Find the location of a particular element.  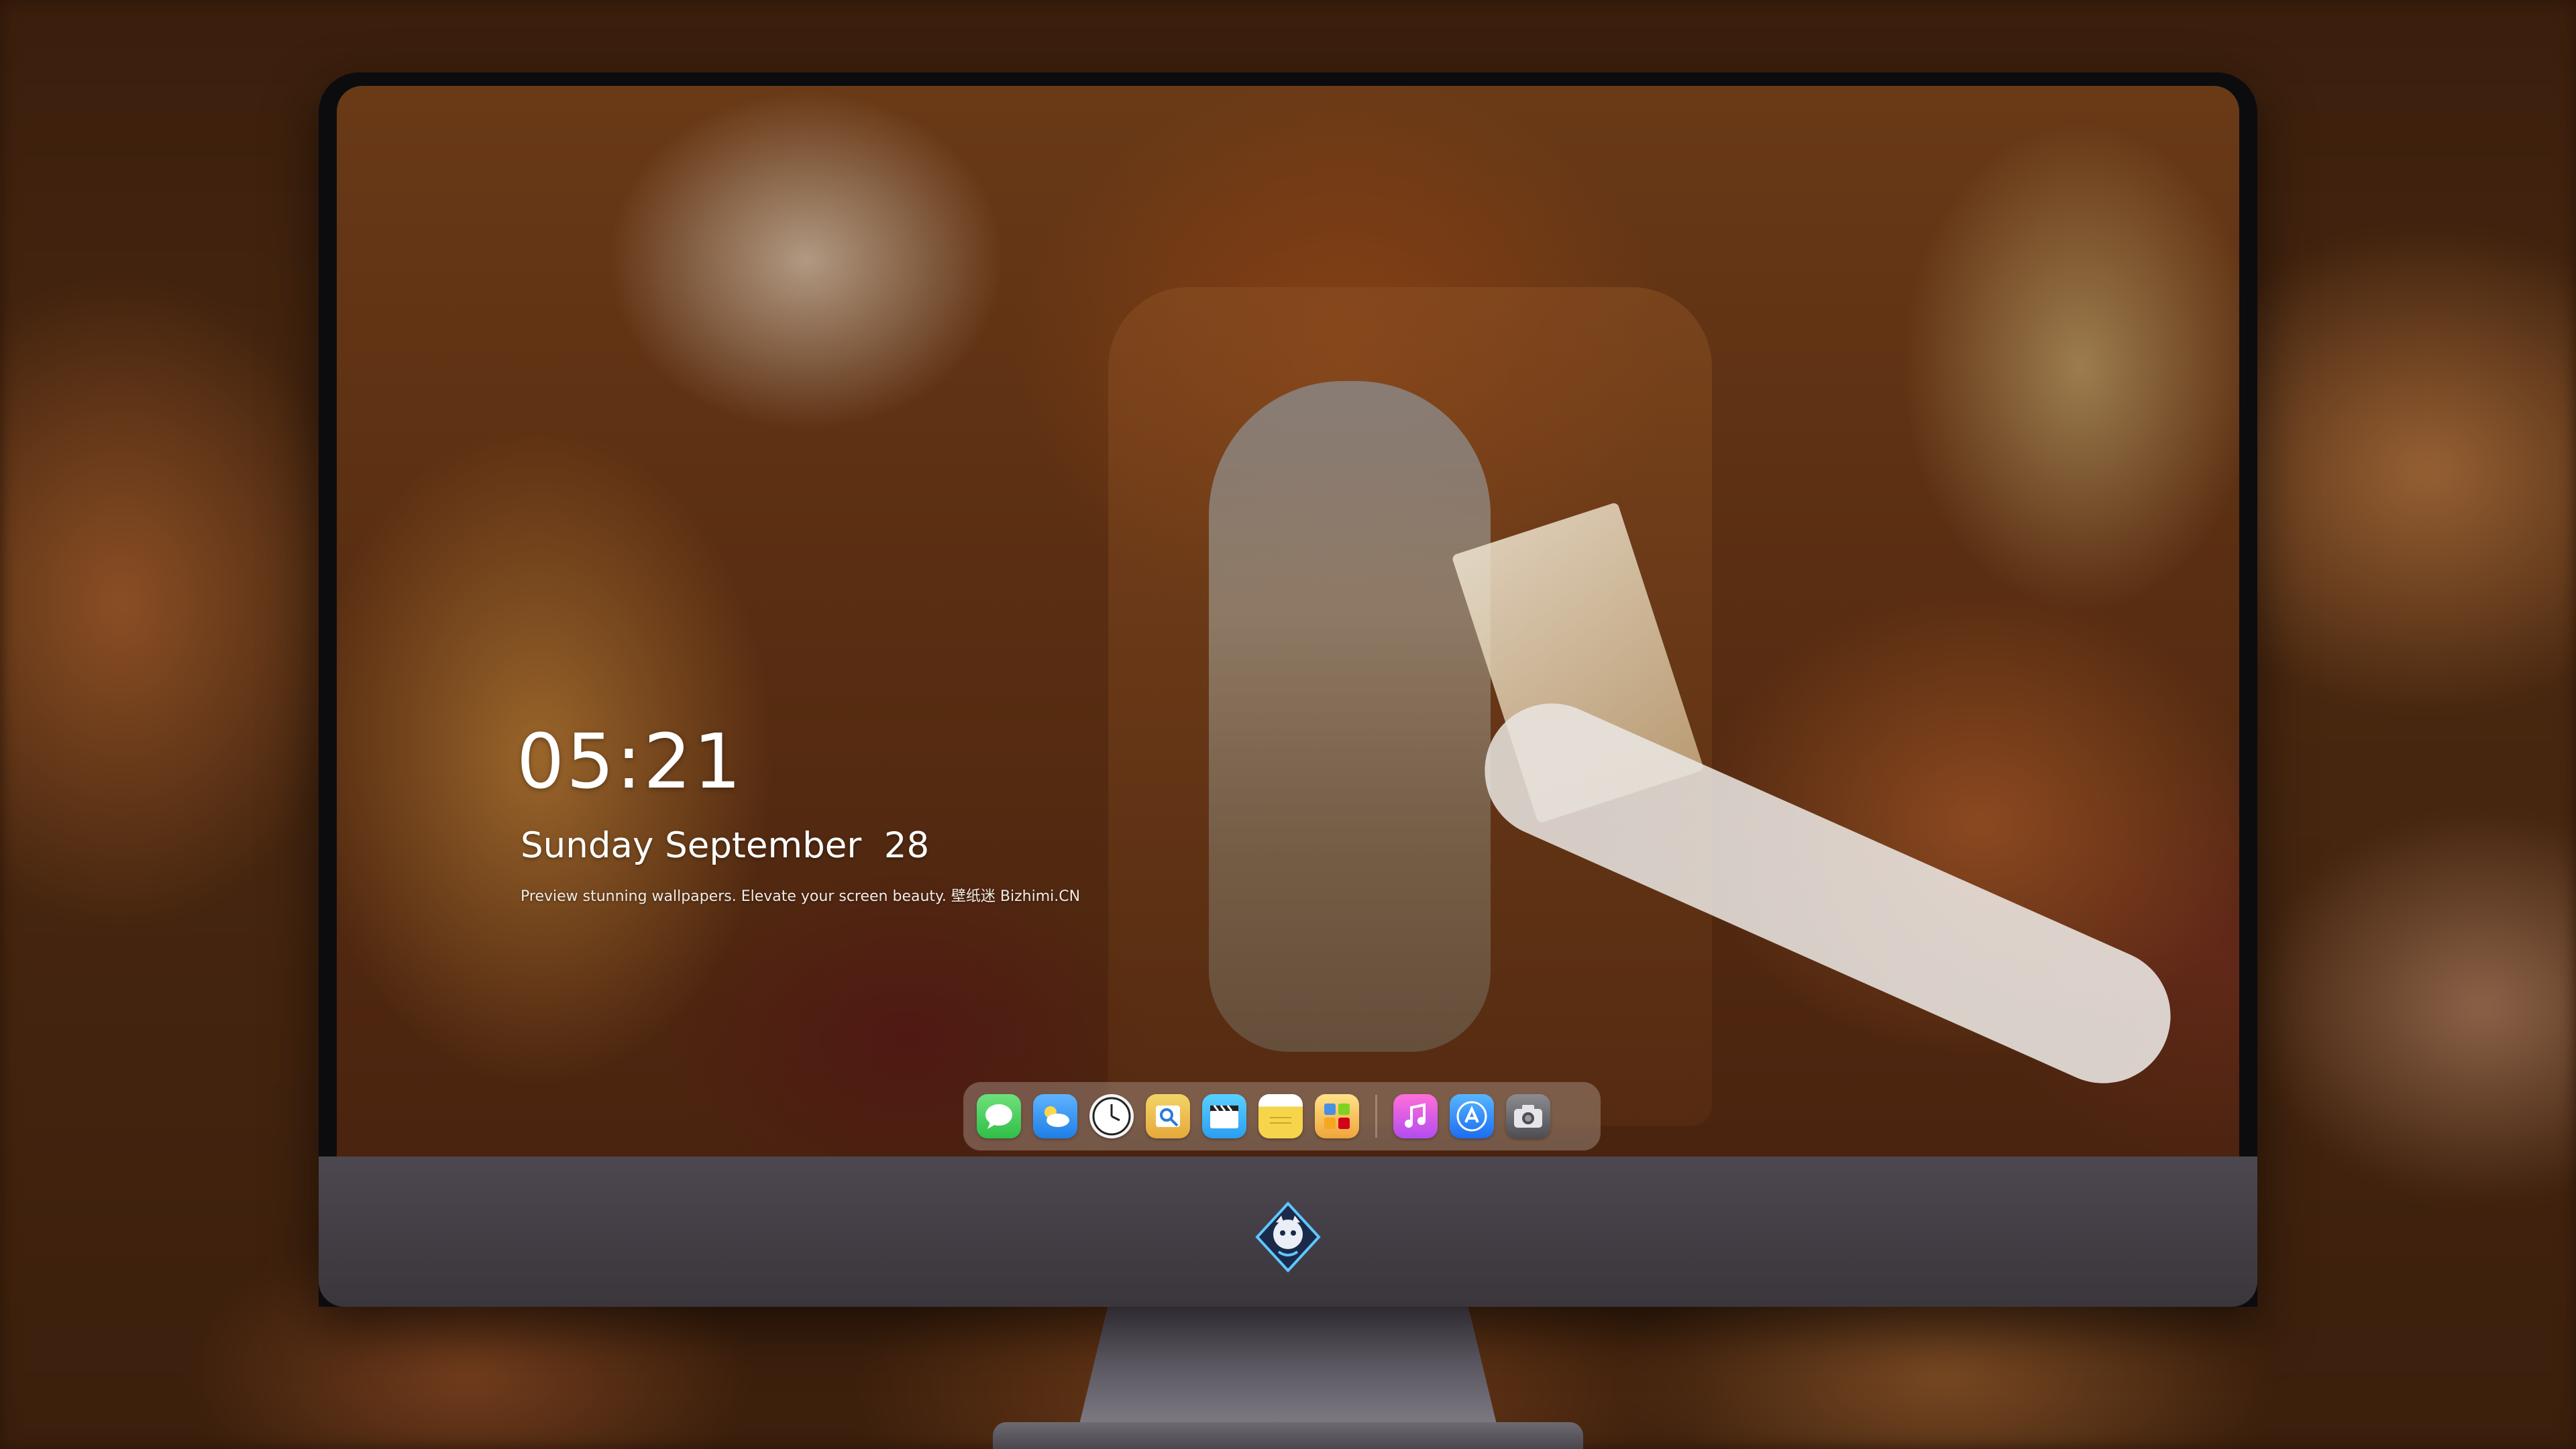

preview-icon is located at coordinates (1168, 1116).